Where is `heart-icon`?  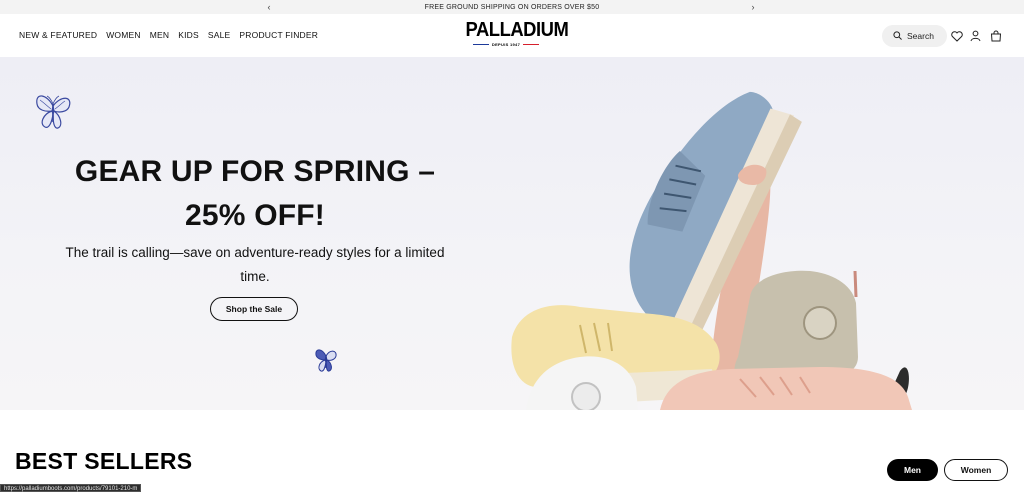
heart-icon is located at coordinates (957, 36).